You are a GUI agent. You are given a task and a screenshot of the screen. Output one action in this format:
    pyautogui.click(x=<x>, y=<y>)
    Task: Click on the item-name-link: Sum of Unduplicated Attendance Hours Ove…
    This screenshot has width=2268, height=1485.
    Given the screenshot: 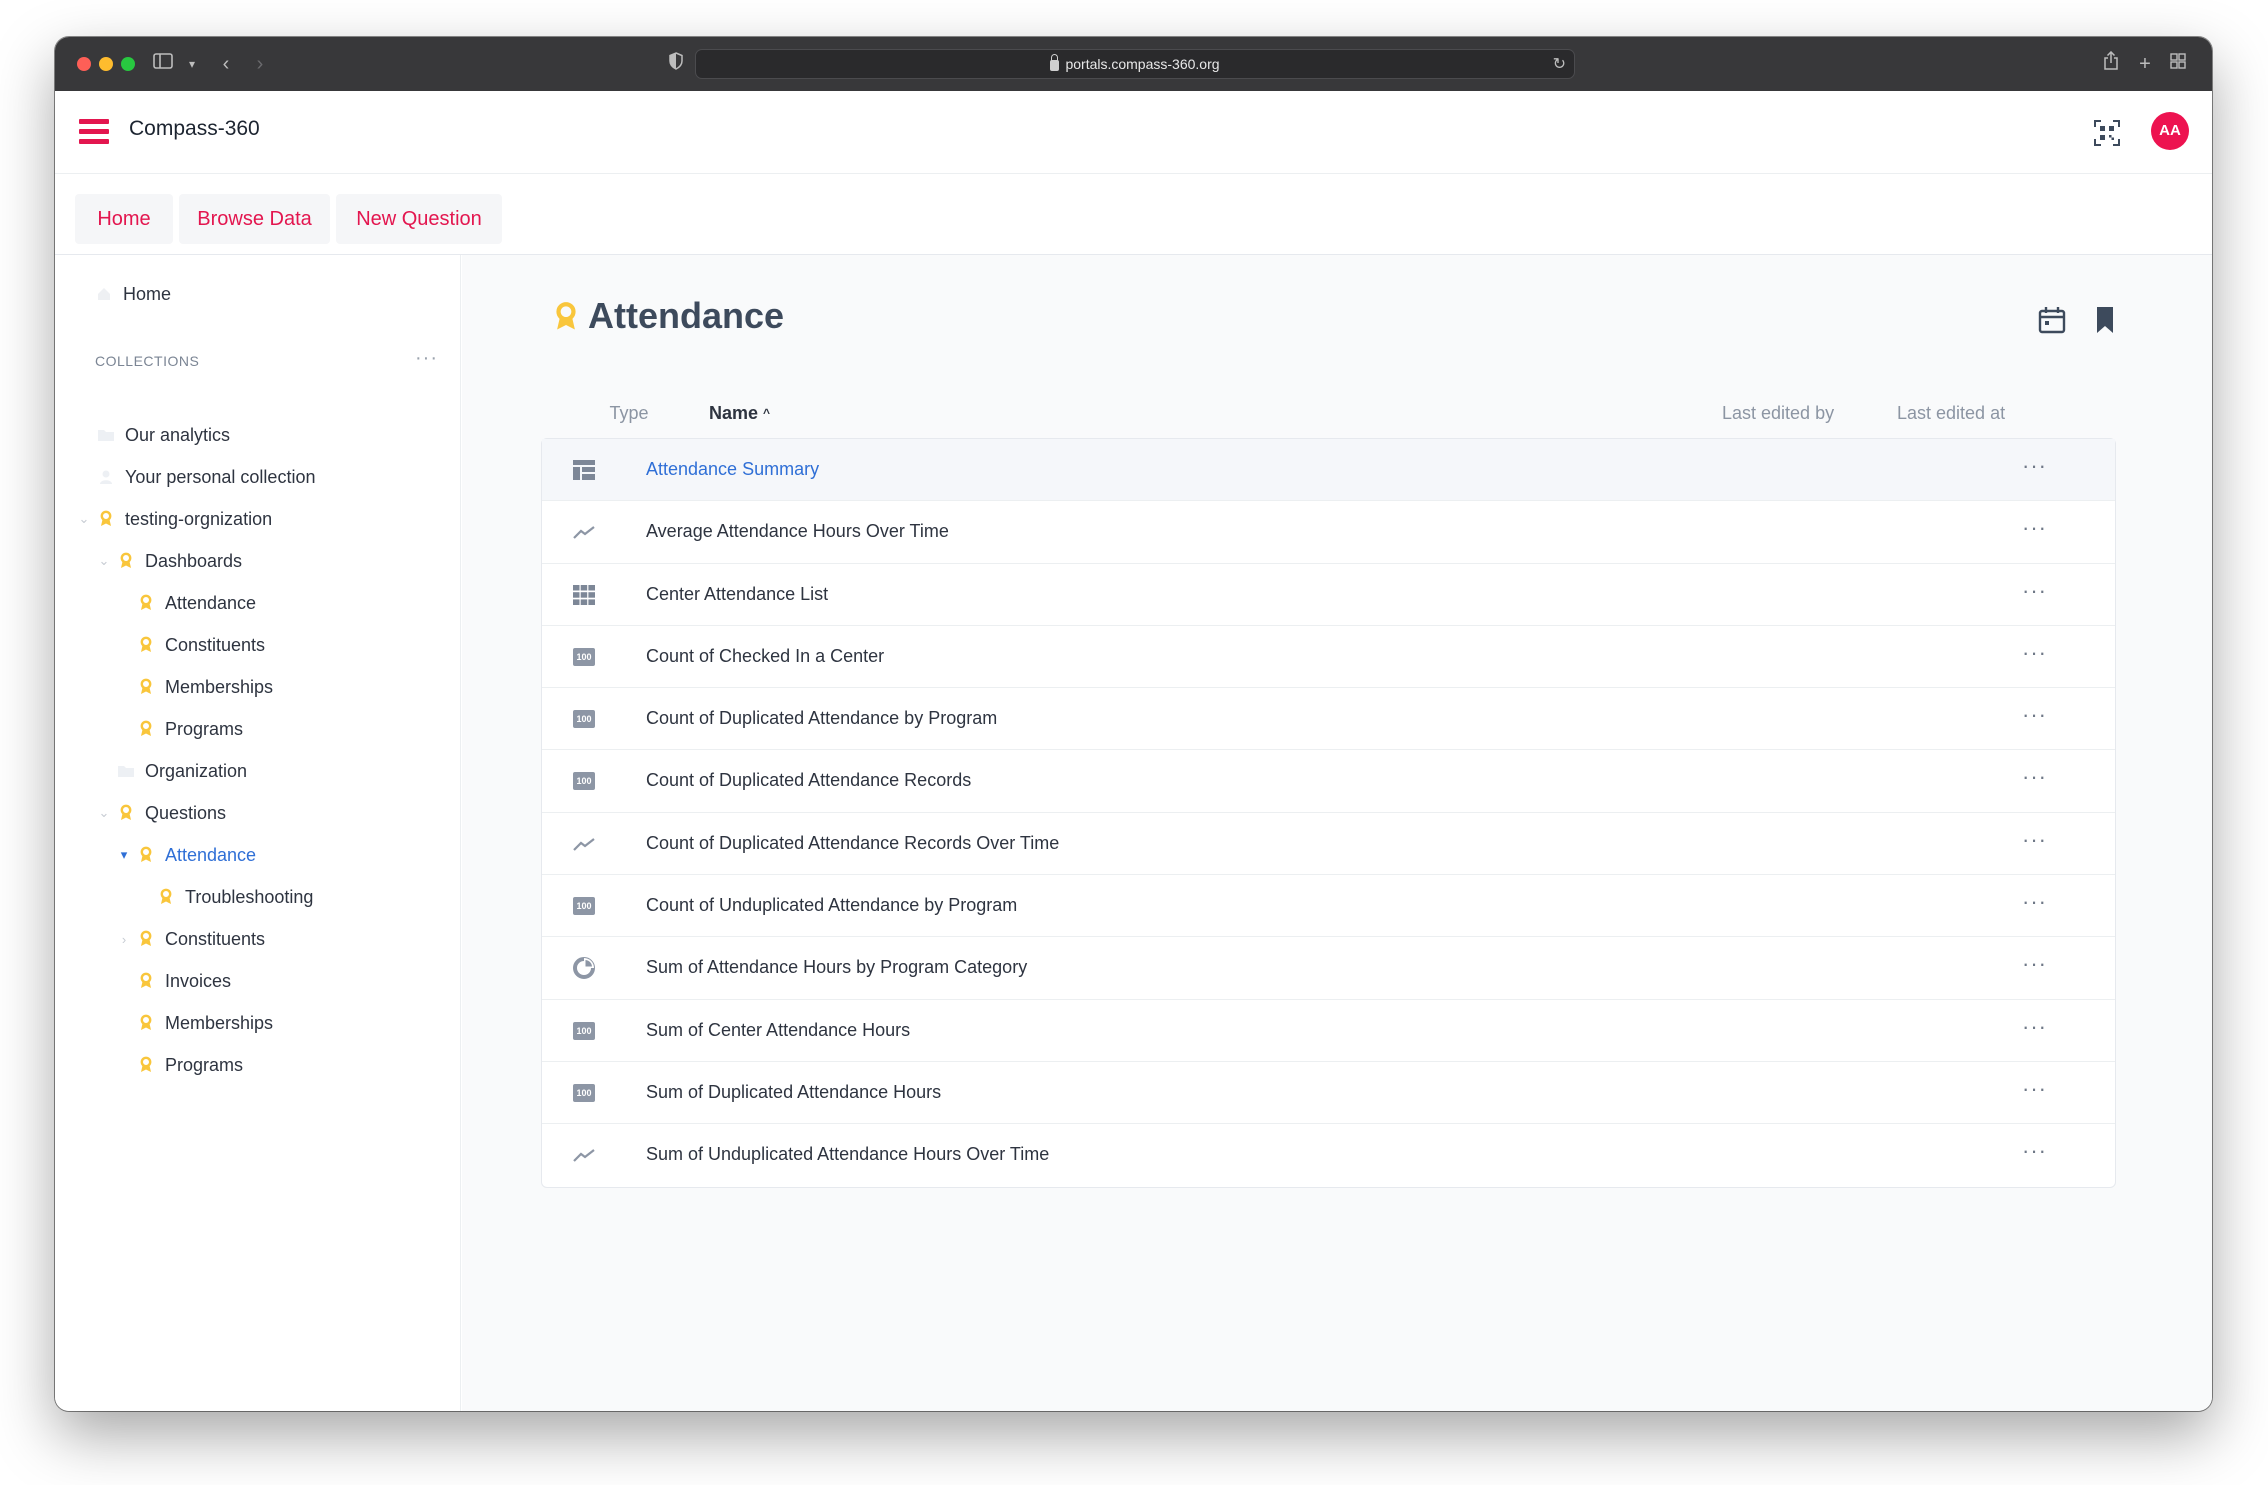 What is the action you would take?
    pyautogui.click(x=847, y=1154)
    